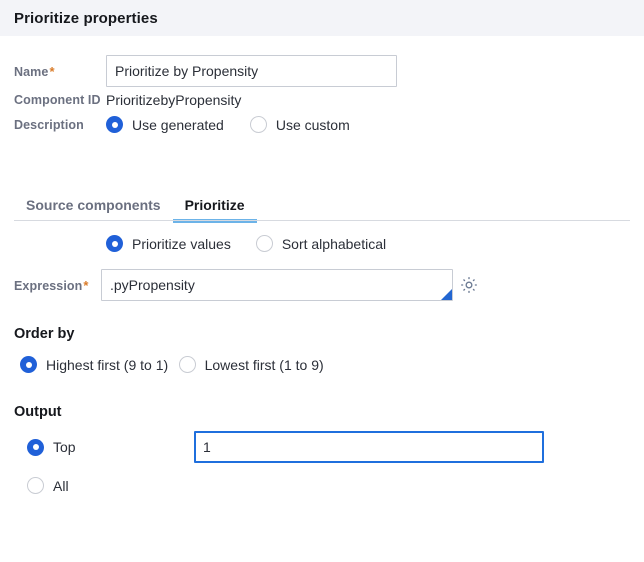 This screenshot has height=562, width=644. What do you see at coordinates (28, 364) in the screenshot?
I see `radio-highest-first` at bounding box center [28, 364].